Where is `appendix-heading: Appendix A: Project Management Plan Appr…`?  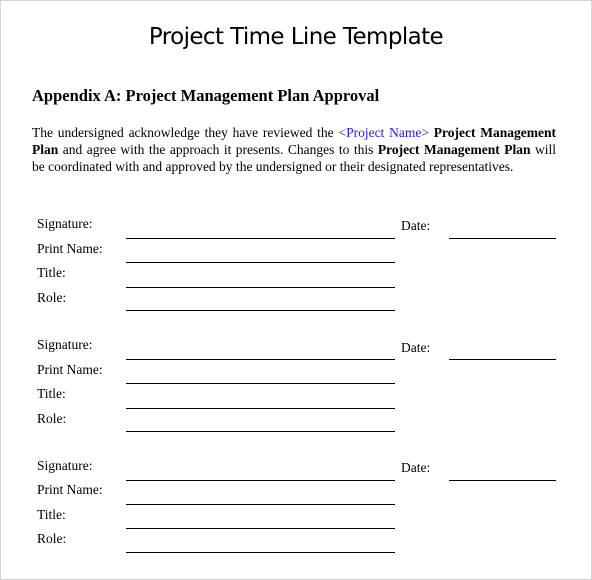 appendix-heading: Appendix A: Project Management Plan Appr… is located at coordinates (206, 95).